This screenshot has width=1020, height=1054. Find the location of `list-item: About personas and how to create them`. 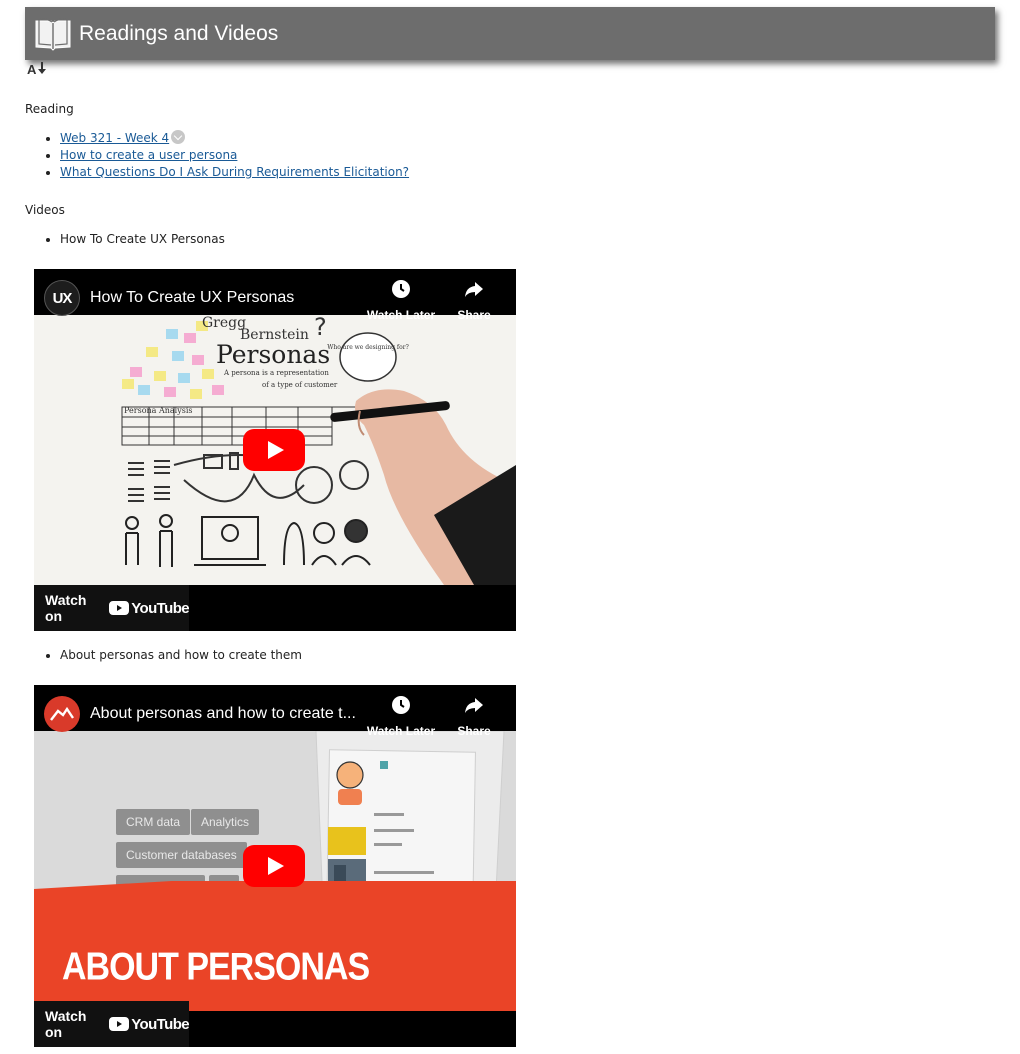

list-item: About personas and how to create them is located at coordinates (181, 655).